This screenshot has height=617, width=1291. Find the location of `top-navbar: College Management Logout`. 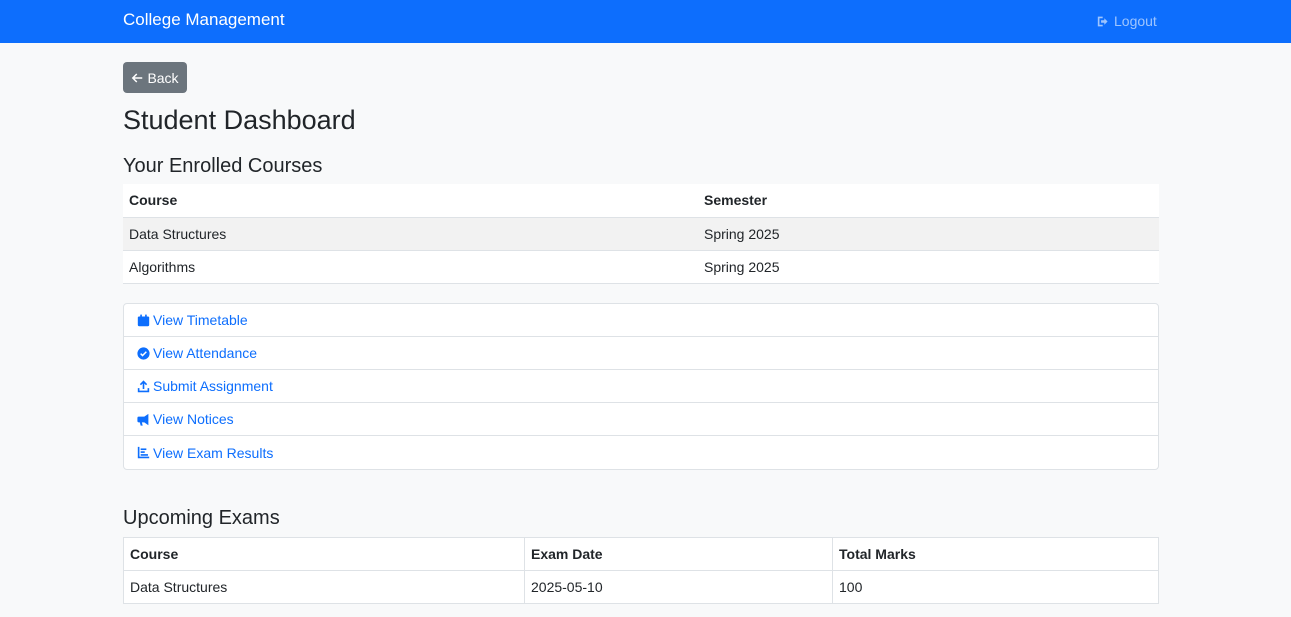

top-navbar: College Management Logout is located at coordinates (645, 21).